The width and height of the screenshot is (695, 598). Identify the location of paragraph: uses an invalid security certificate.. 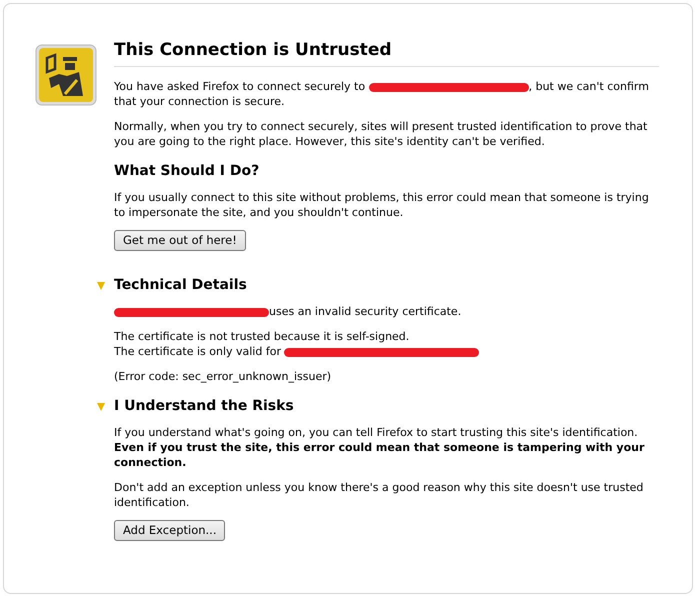
(386, 312).